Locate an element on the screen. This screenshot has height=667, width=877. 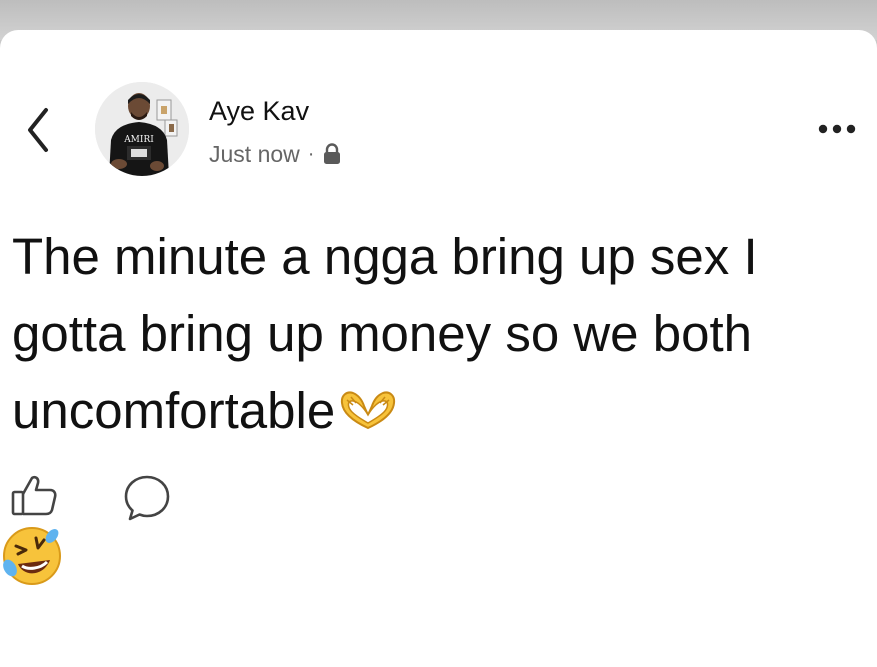
post-meta: Just now · is located at coordinates (275, 154).